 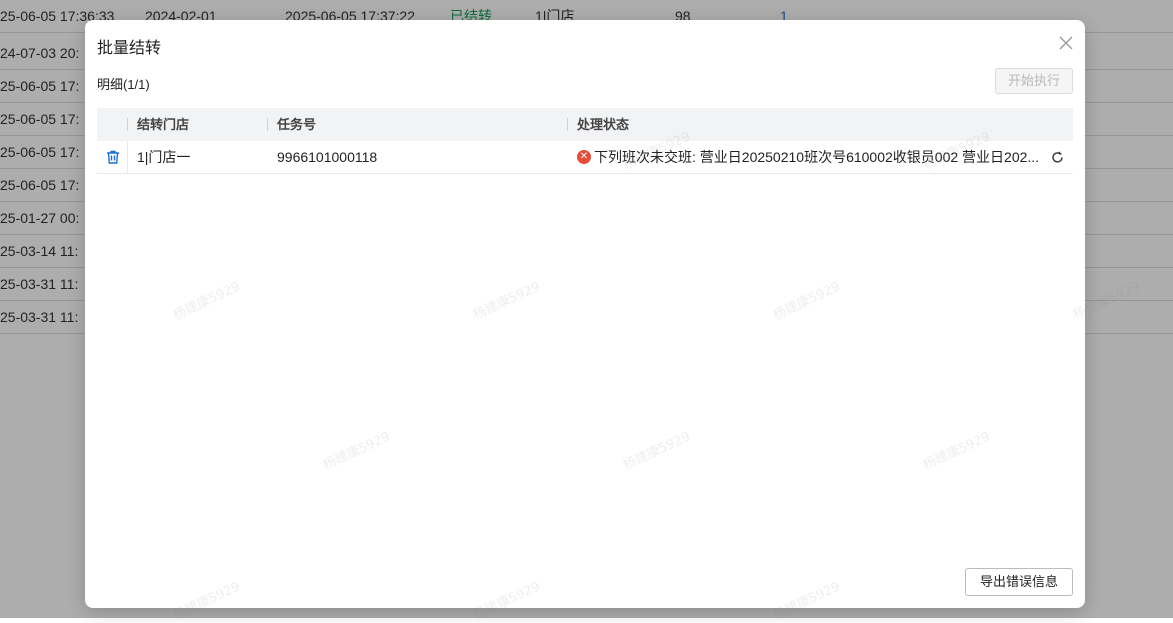 What do you see at coordinates (1066, 43) in the screenshot?
I see `close-icon` at bounding box center [1066, 43].